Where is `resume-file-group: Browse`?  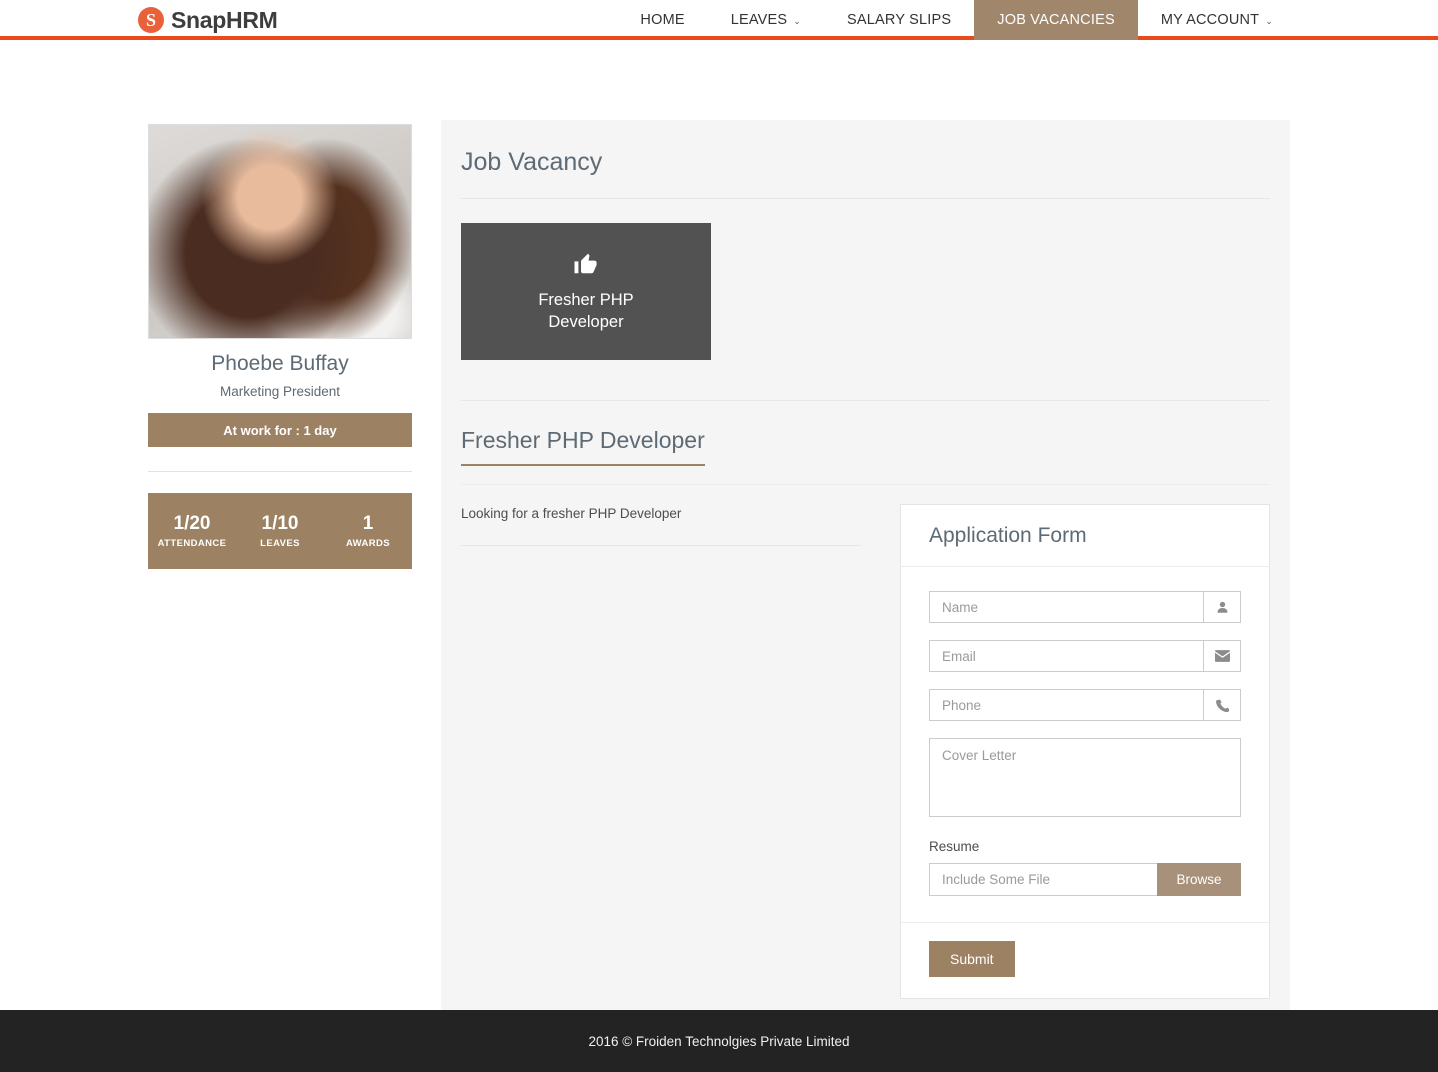 resume-file-group: Browse is located at coordinates (1085, 880).